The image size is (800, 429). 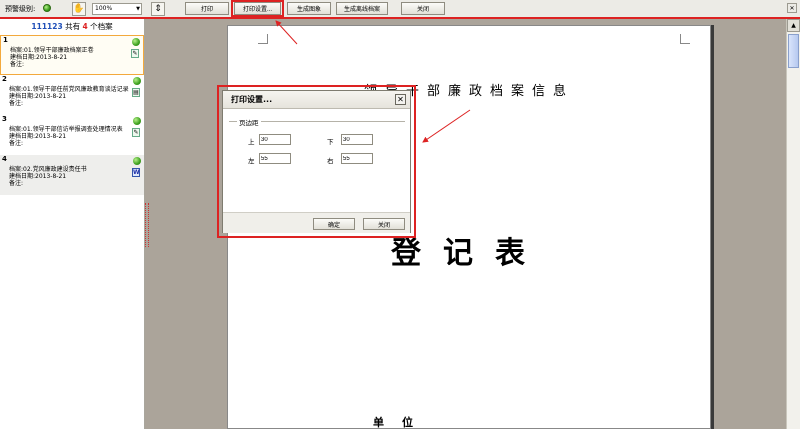 I want to click on list-item: 1 ✎ 档案:01.领导干部廉政档案正卷 建档日期:2013-8-21 备注:, so click(x=72, y=55).